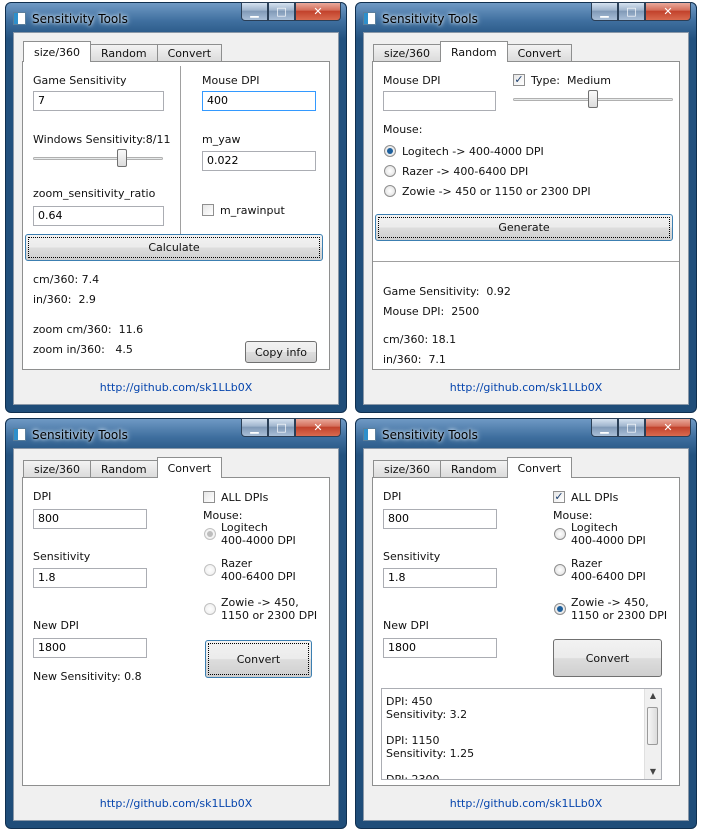  I want to click on windows-sensitivity-slider-track, so click(98, 158).